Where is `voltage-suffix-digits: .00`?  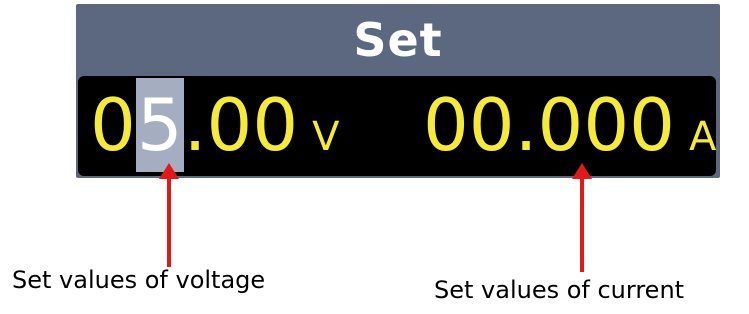
voltage-suffix-digits: .00 is located at coordinates (241, 125).